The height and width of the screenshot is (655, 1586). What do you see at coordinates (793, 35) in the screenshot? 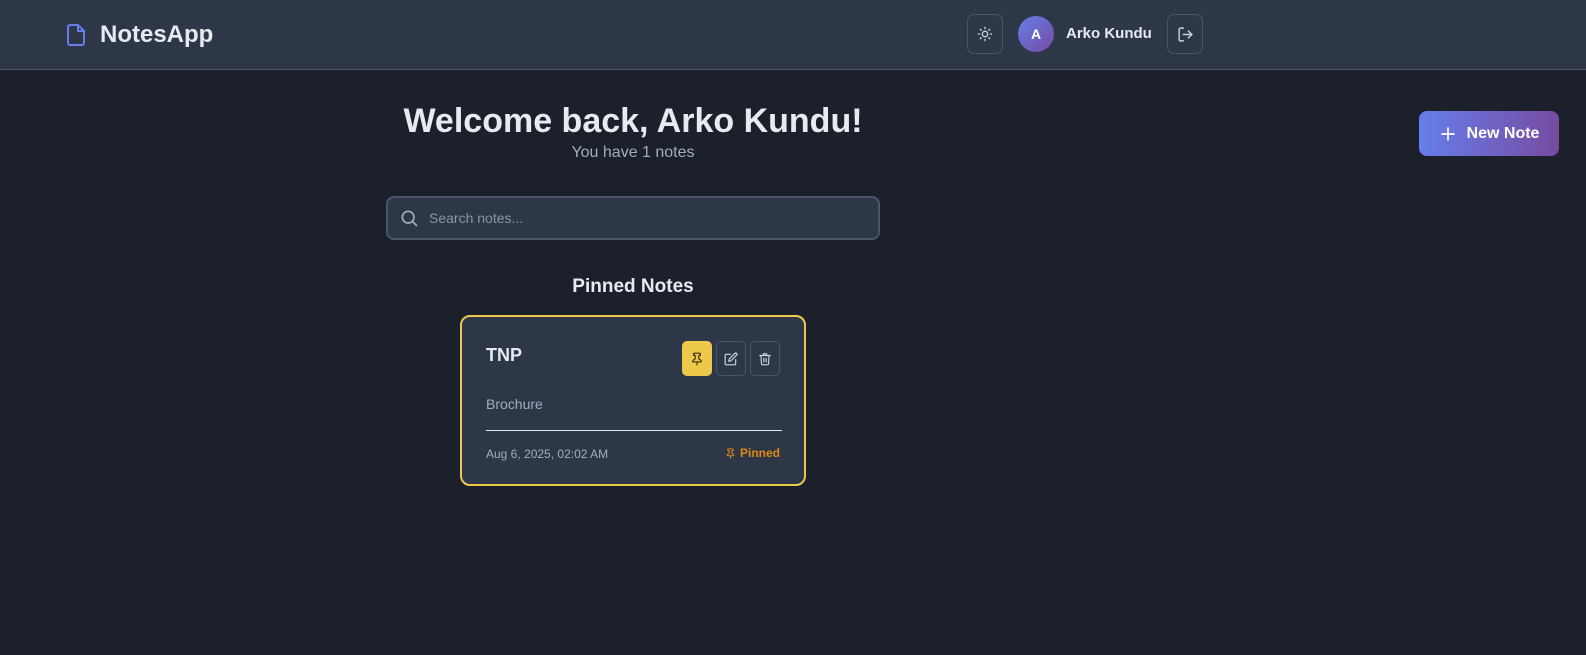
I see `top-navbar: NotesApp A Arko Kundu` at bounding box center [793, 35].